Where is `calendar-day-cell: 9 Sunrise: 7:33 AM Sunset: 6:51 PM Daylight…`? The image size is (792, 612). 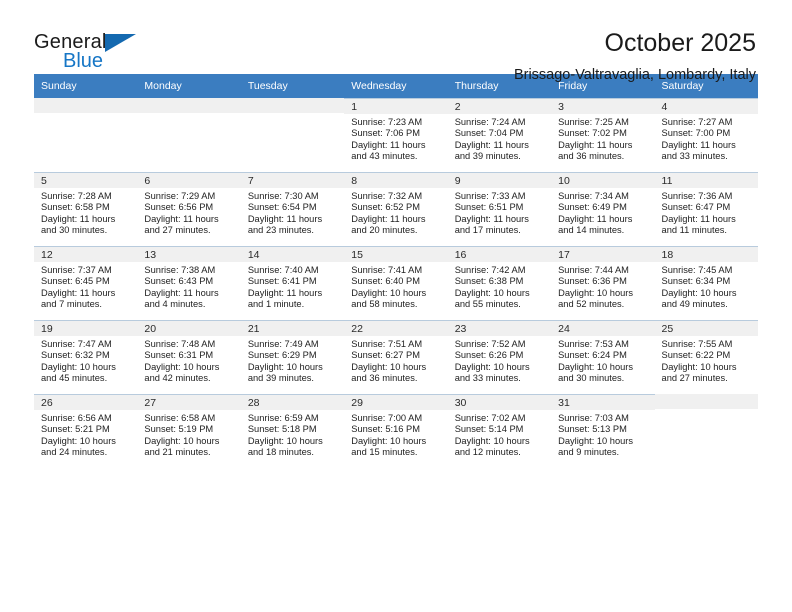
calendar-day-cell: 9 Sunrise: 7:33 AM Sunset: 6:51 PM Daylight… is located at coordinates (499, 209).